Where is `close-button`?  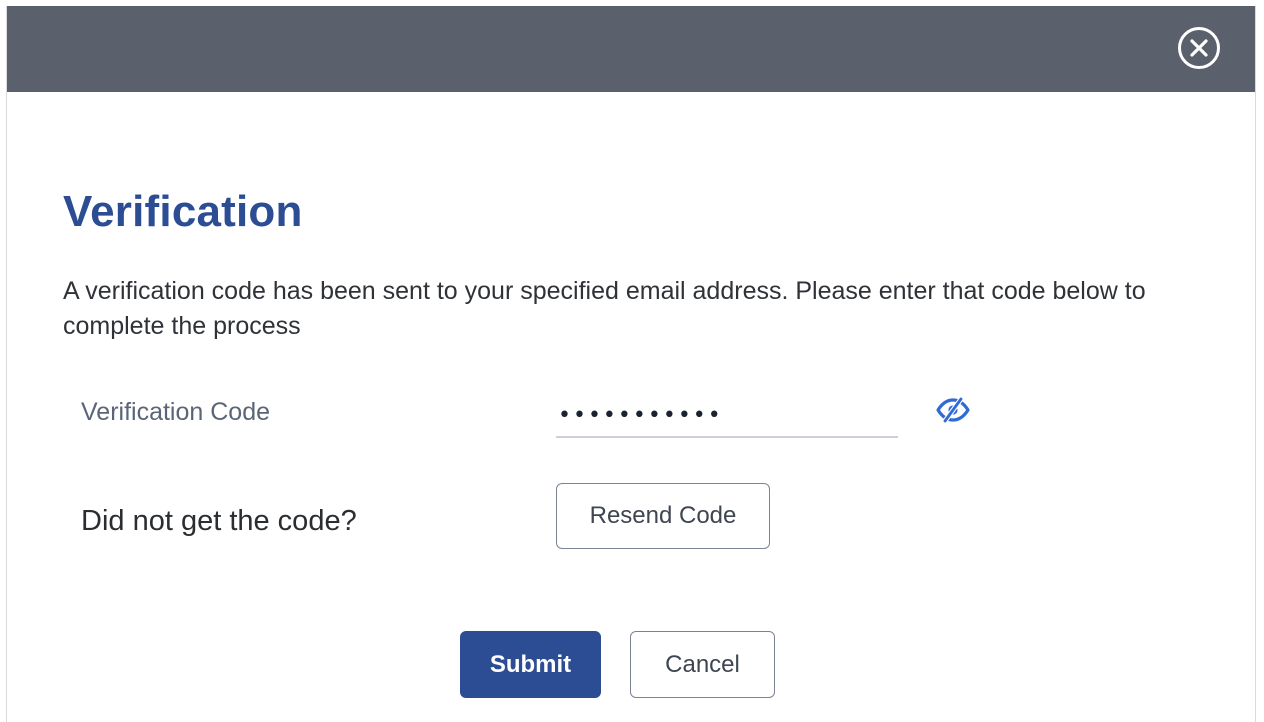 close-button is located at coordinates (1199, 48).